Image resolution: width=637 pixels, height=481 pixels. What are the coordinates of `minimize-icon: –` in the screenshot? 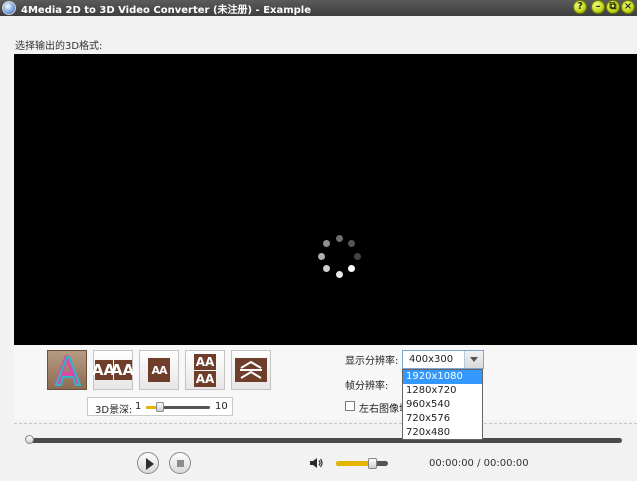 It's located at (598, 6).